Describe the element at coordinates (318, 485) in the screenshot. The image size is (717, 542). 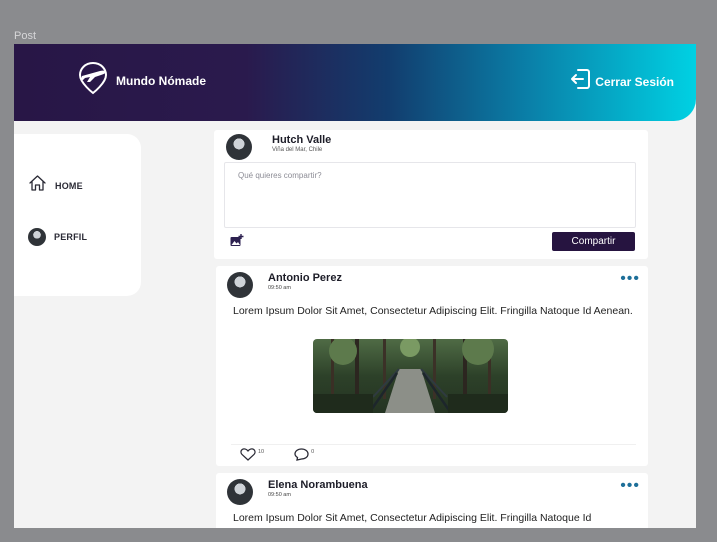
I see `post-author: Elena Norambuena` at that location.